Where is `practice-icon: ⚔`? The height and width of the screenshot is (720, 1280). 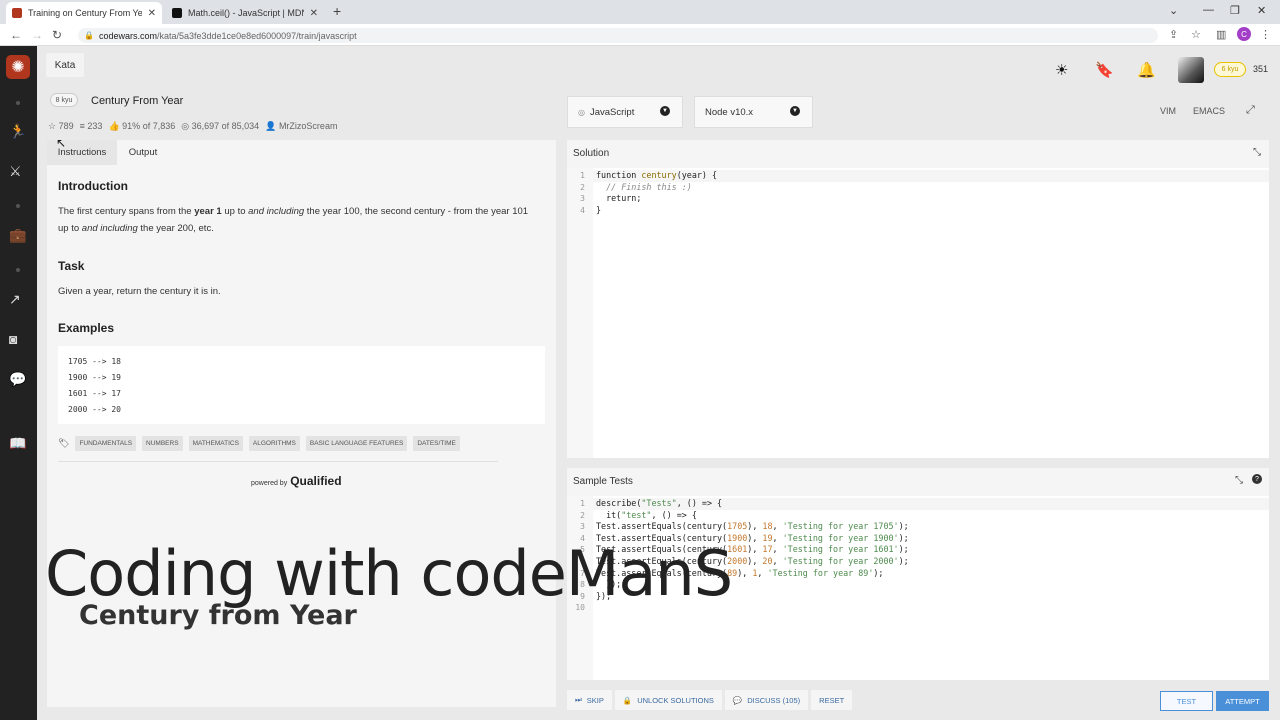 practice-icon: ⚔ is located at coordinates (15, 171).